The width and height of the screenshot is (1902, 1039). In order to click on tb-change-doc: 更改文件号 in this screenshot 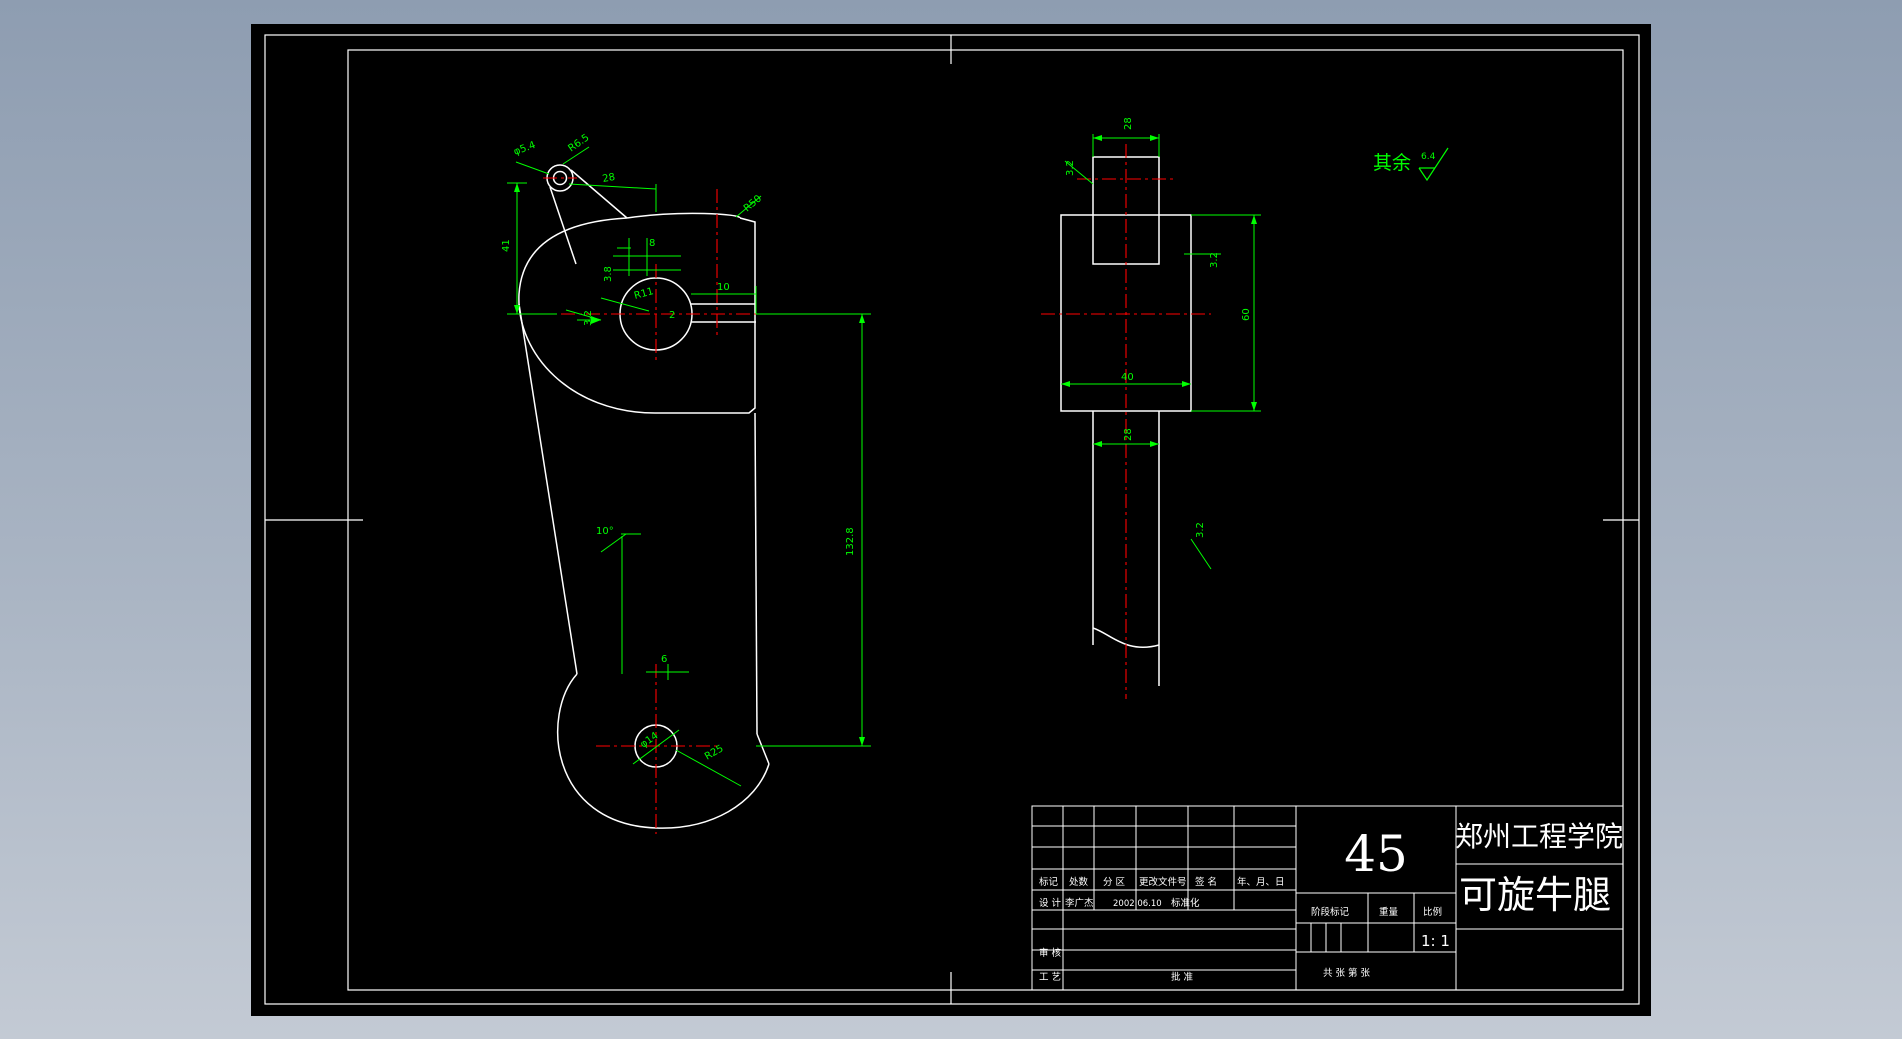, I will do `click(1163, 882)`.